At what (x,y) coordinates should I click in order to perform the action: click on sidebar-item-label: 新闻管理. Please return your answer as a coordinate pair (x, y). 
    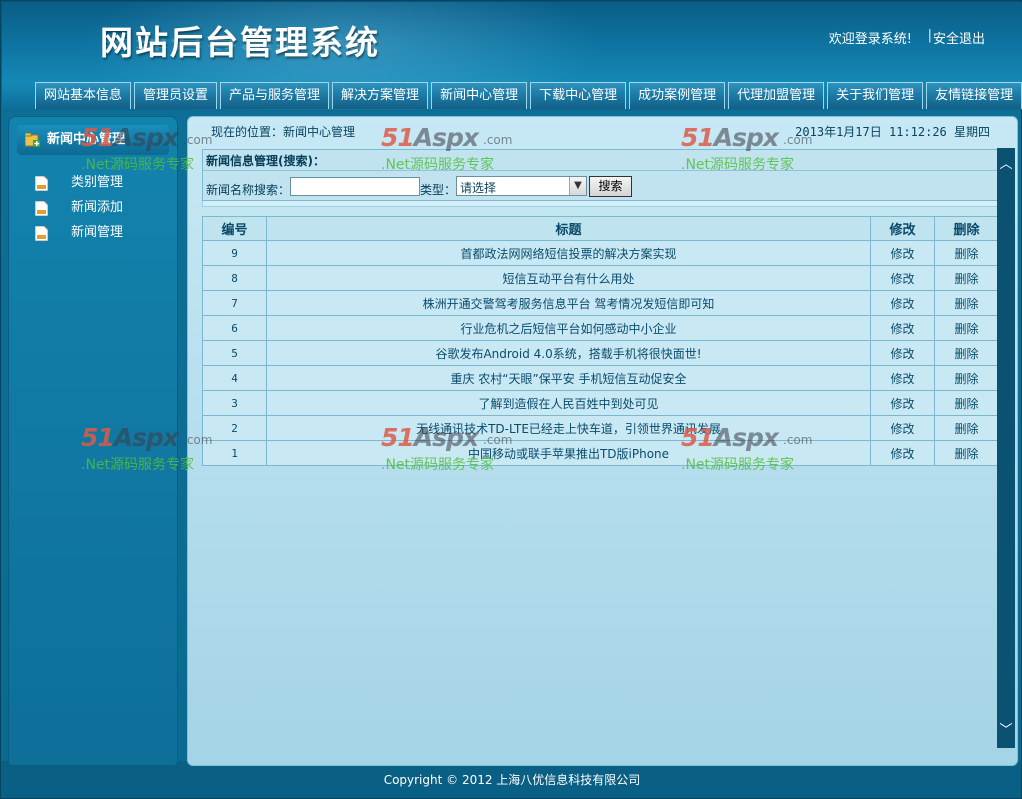
    Looking at the image, I should click on (97, 232).